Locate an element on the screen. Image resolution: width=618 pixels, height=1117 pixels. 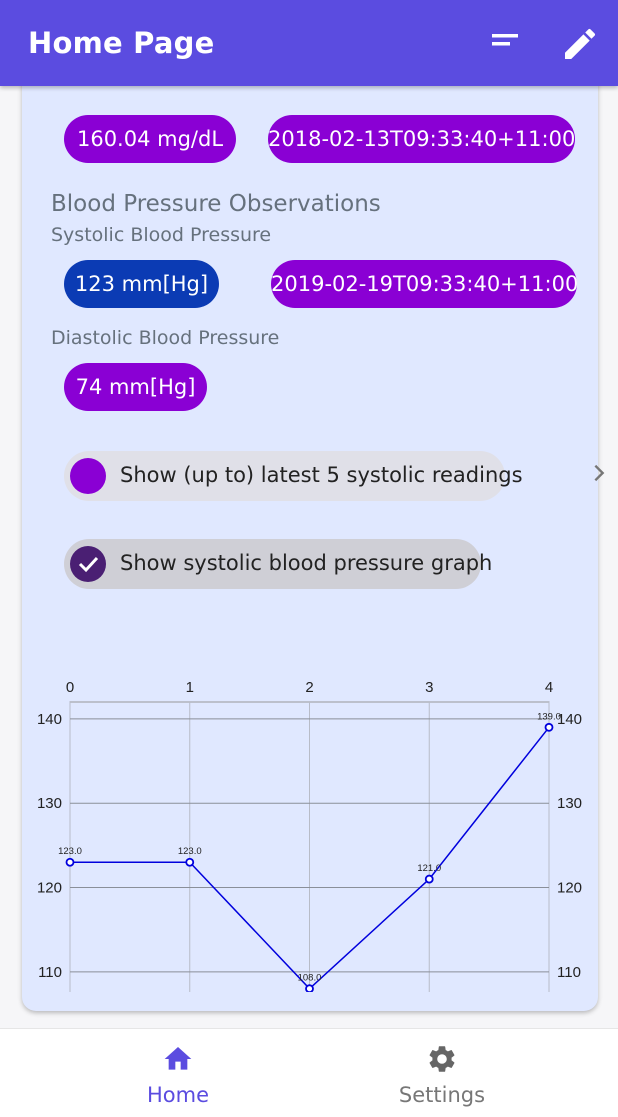
glucose-date-chip: 2018-02-13T09:33:40+11:00 is located at coordinates (421, 139).